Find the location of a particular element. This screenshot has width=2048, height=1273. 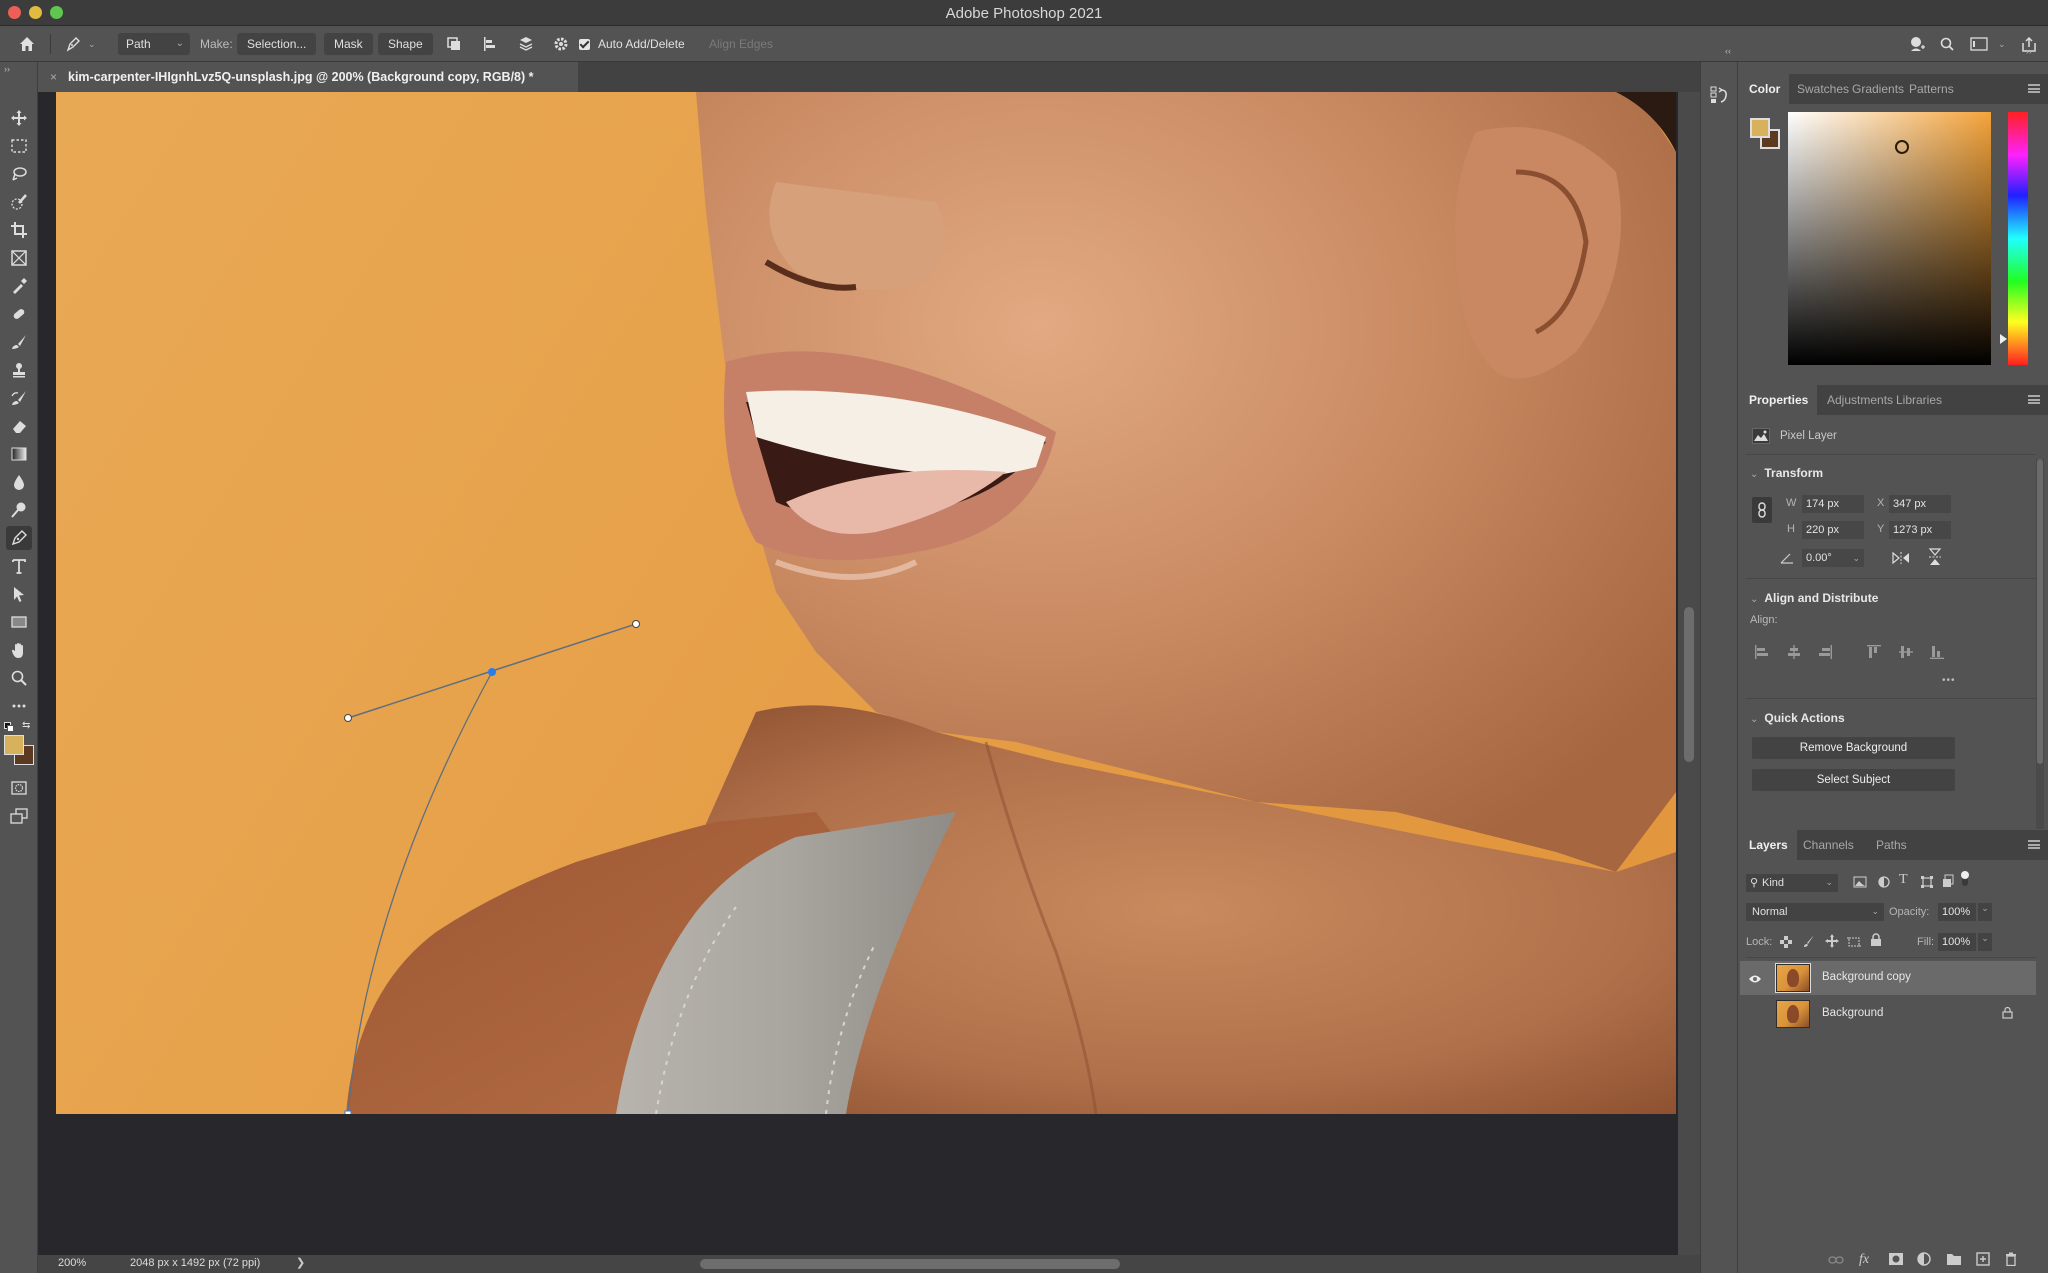

filter-type-icon: T is located at coordinates (1903, 880).